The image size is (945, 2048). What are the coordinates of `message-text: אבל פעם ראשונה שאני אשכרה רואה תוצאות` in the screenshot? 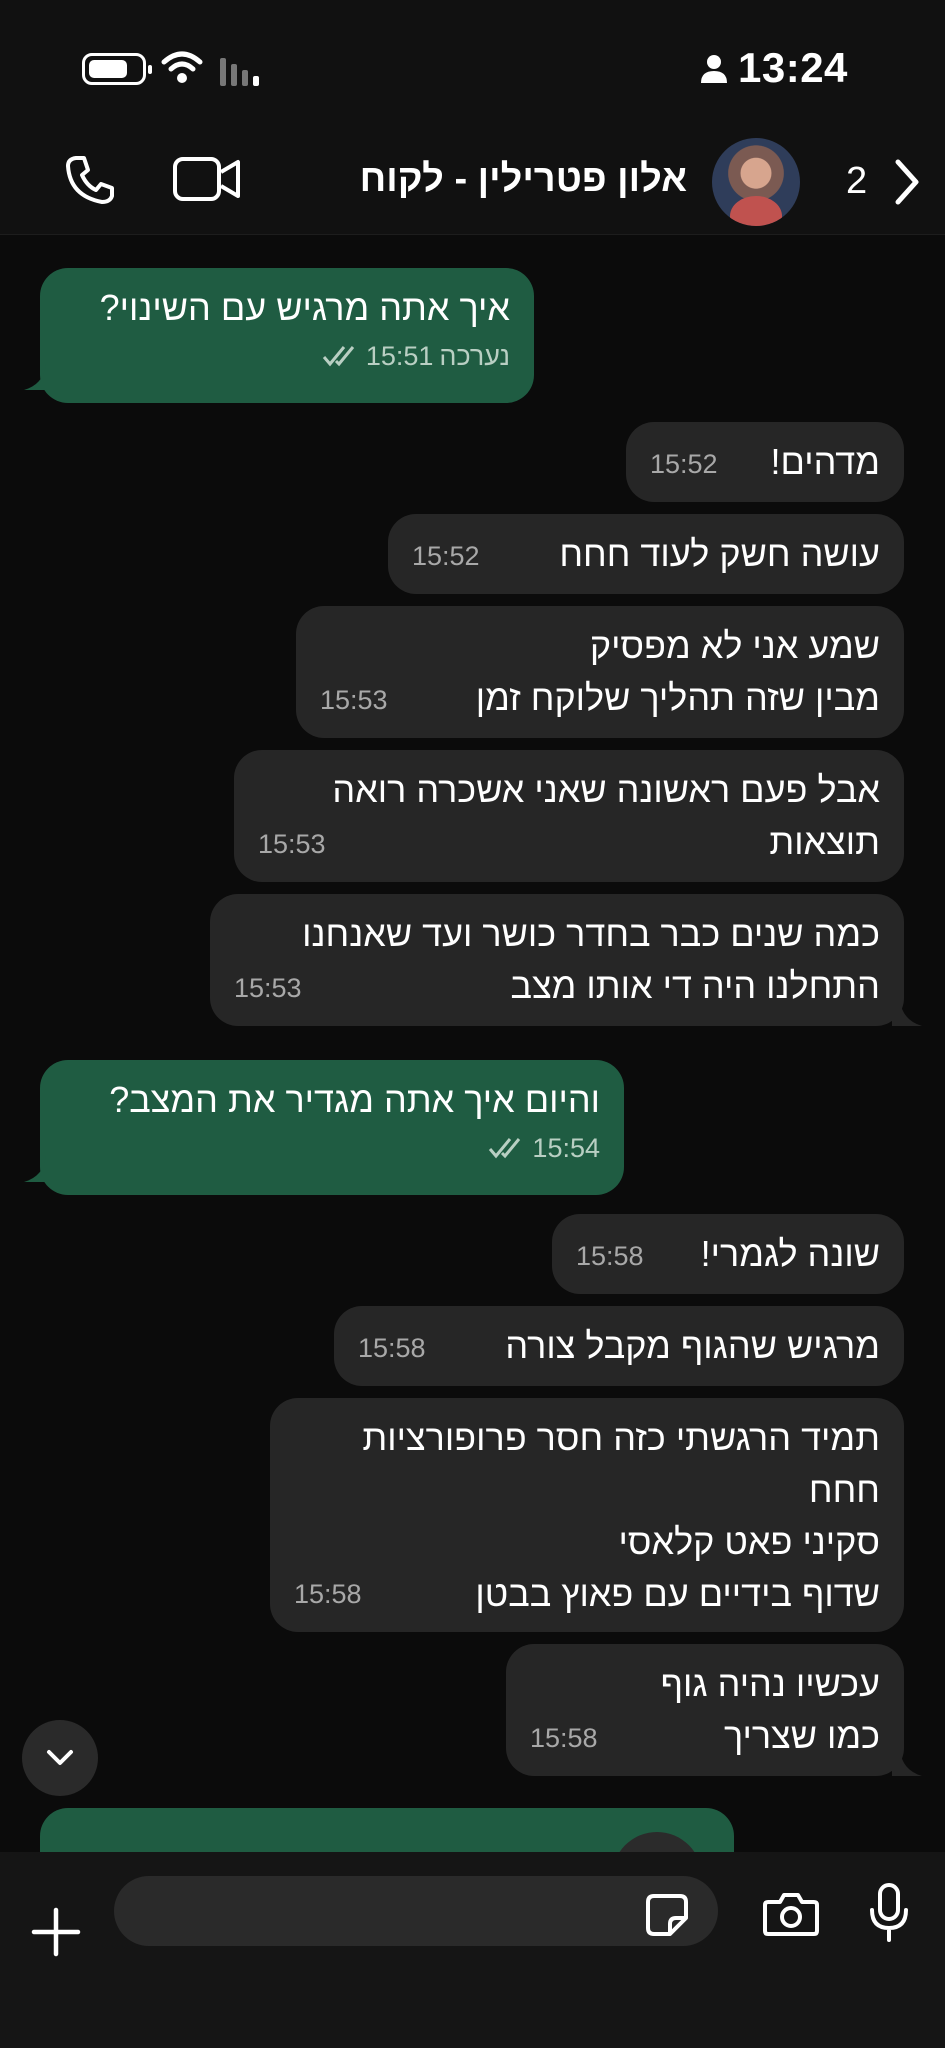 It's located at (606, 815).